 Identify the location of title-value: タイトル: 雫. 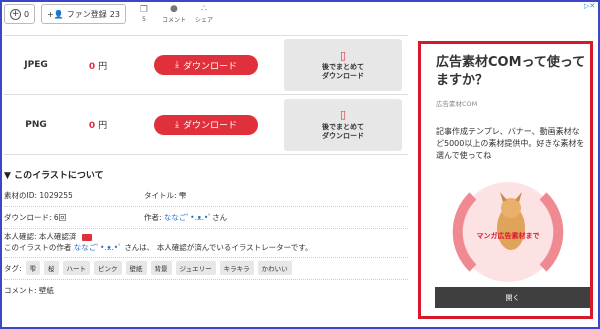
(165, 195).